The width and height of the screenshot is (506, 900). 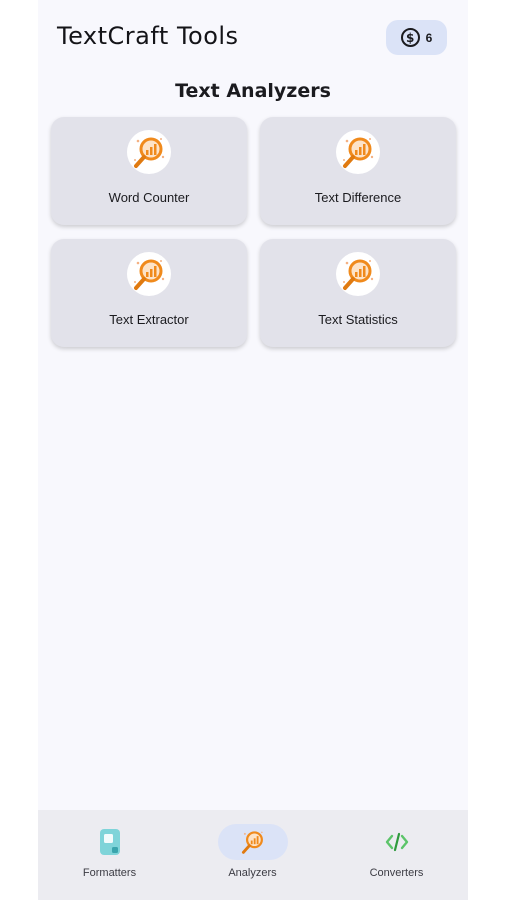 What do you see at coordinates (149, 319) in the screenshot?
I see `tool-card-label: Text Extractor` at bounding box center [149, 319].